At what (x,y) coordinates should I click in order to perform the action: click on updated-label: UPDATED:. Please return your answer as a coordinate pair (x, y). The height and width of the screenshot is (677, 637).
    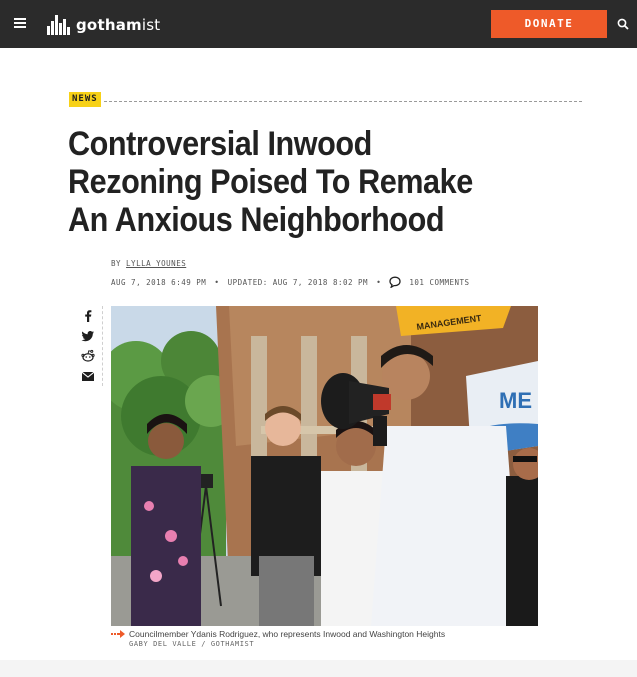
    Looking at the image, I should click on (247, 282).